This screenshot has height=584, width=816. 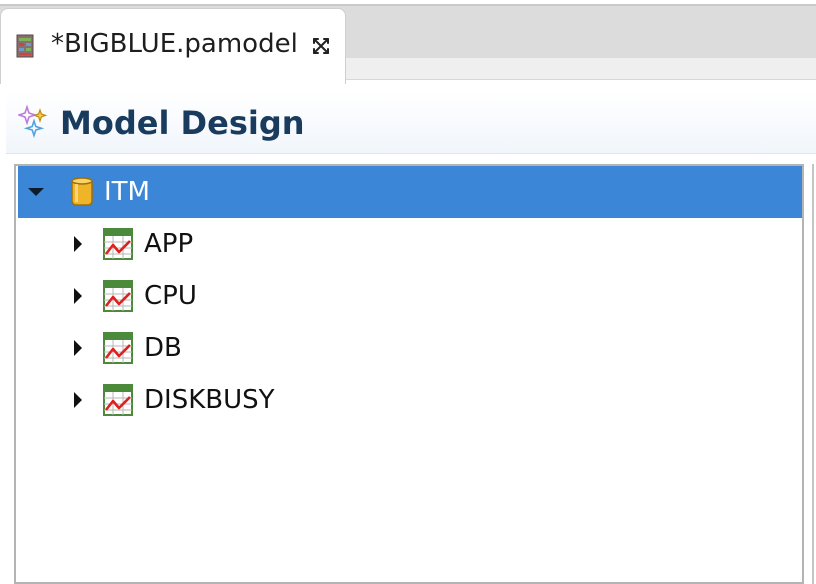 I want to click on tree-item-label: DISKBUSY, so click(x=209, y=400).